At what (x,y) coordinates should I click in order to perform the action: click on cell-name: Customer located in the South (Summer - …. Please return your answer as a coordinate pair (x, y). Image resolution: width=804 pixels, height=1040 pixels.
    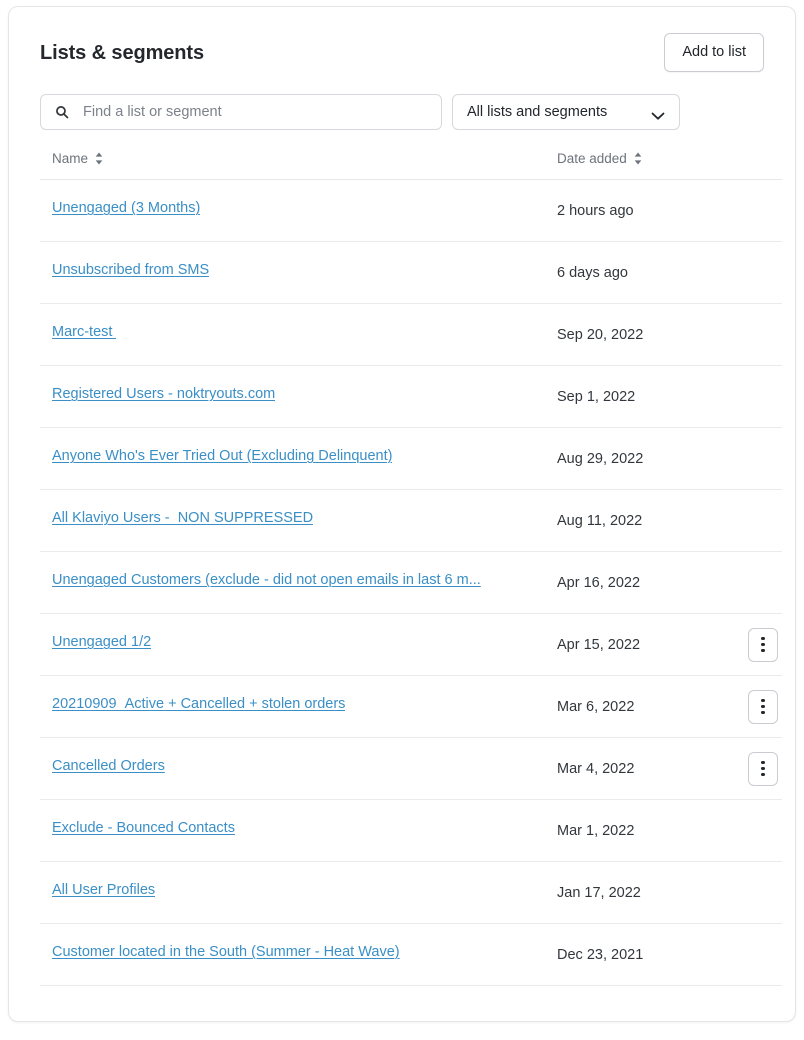
    Looking at the image, I should click on (292, 954).